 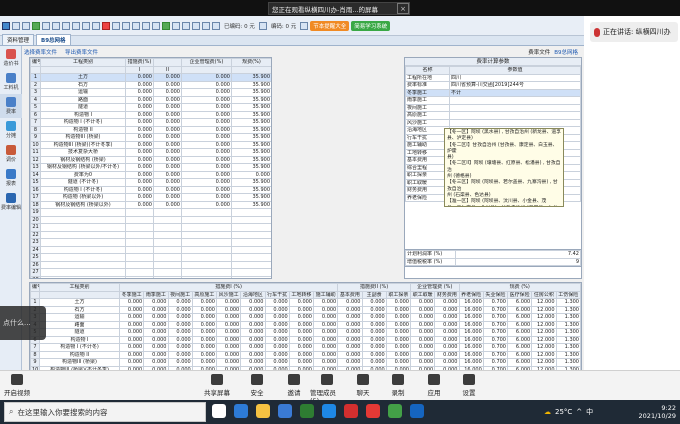 What do you see at coordinates (150, 227) in the screenshot?
I see `table-row: 21` at bounding box center [150, 227].